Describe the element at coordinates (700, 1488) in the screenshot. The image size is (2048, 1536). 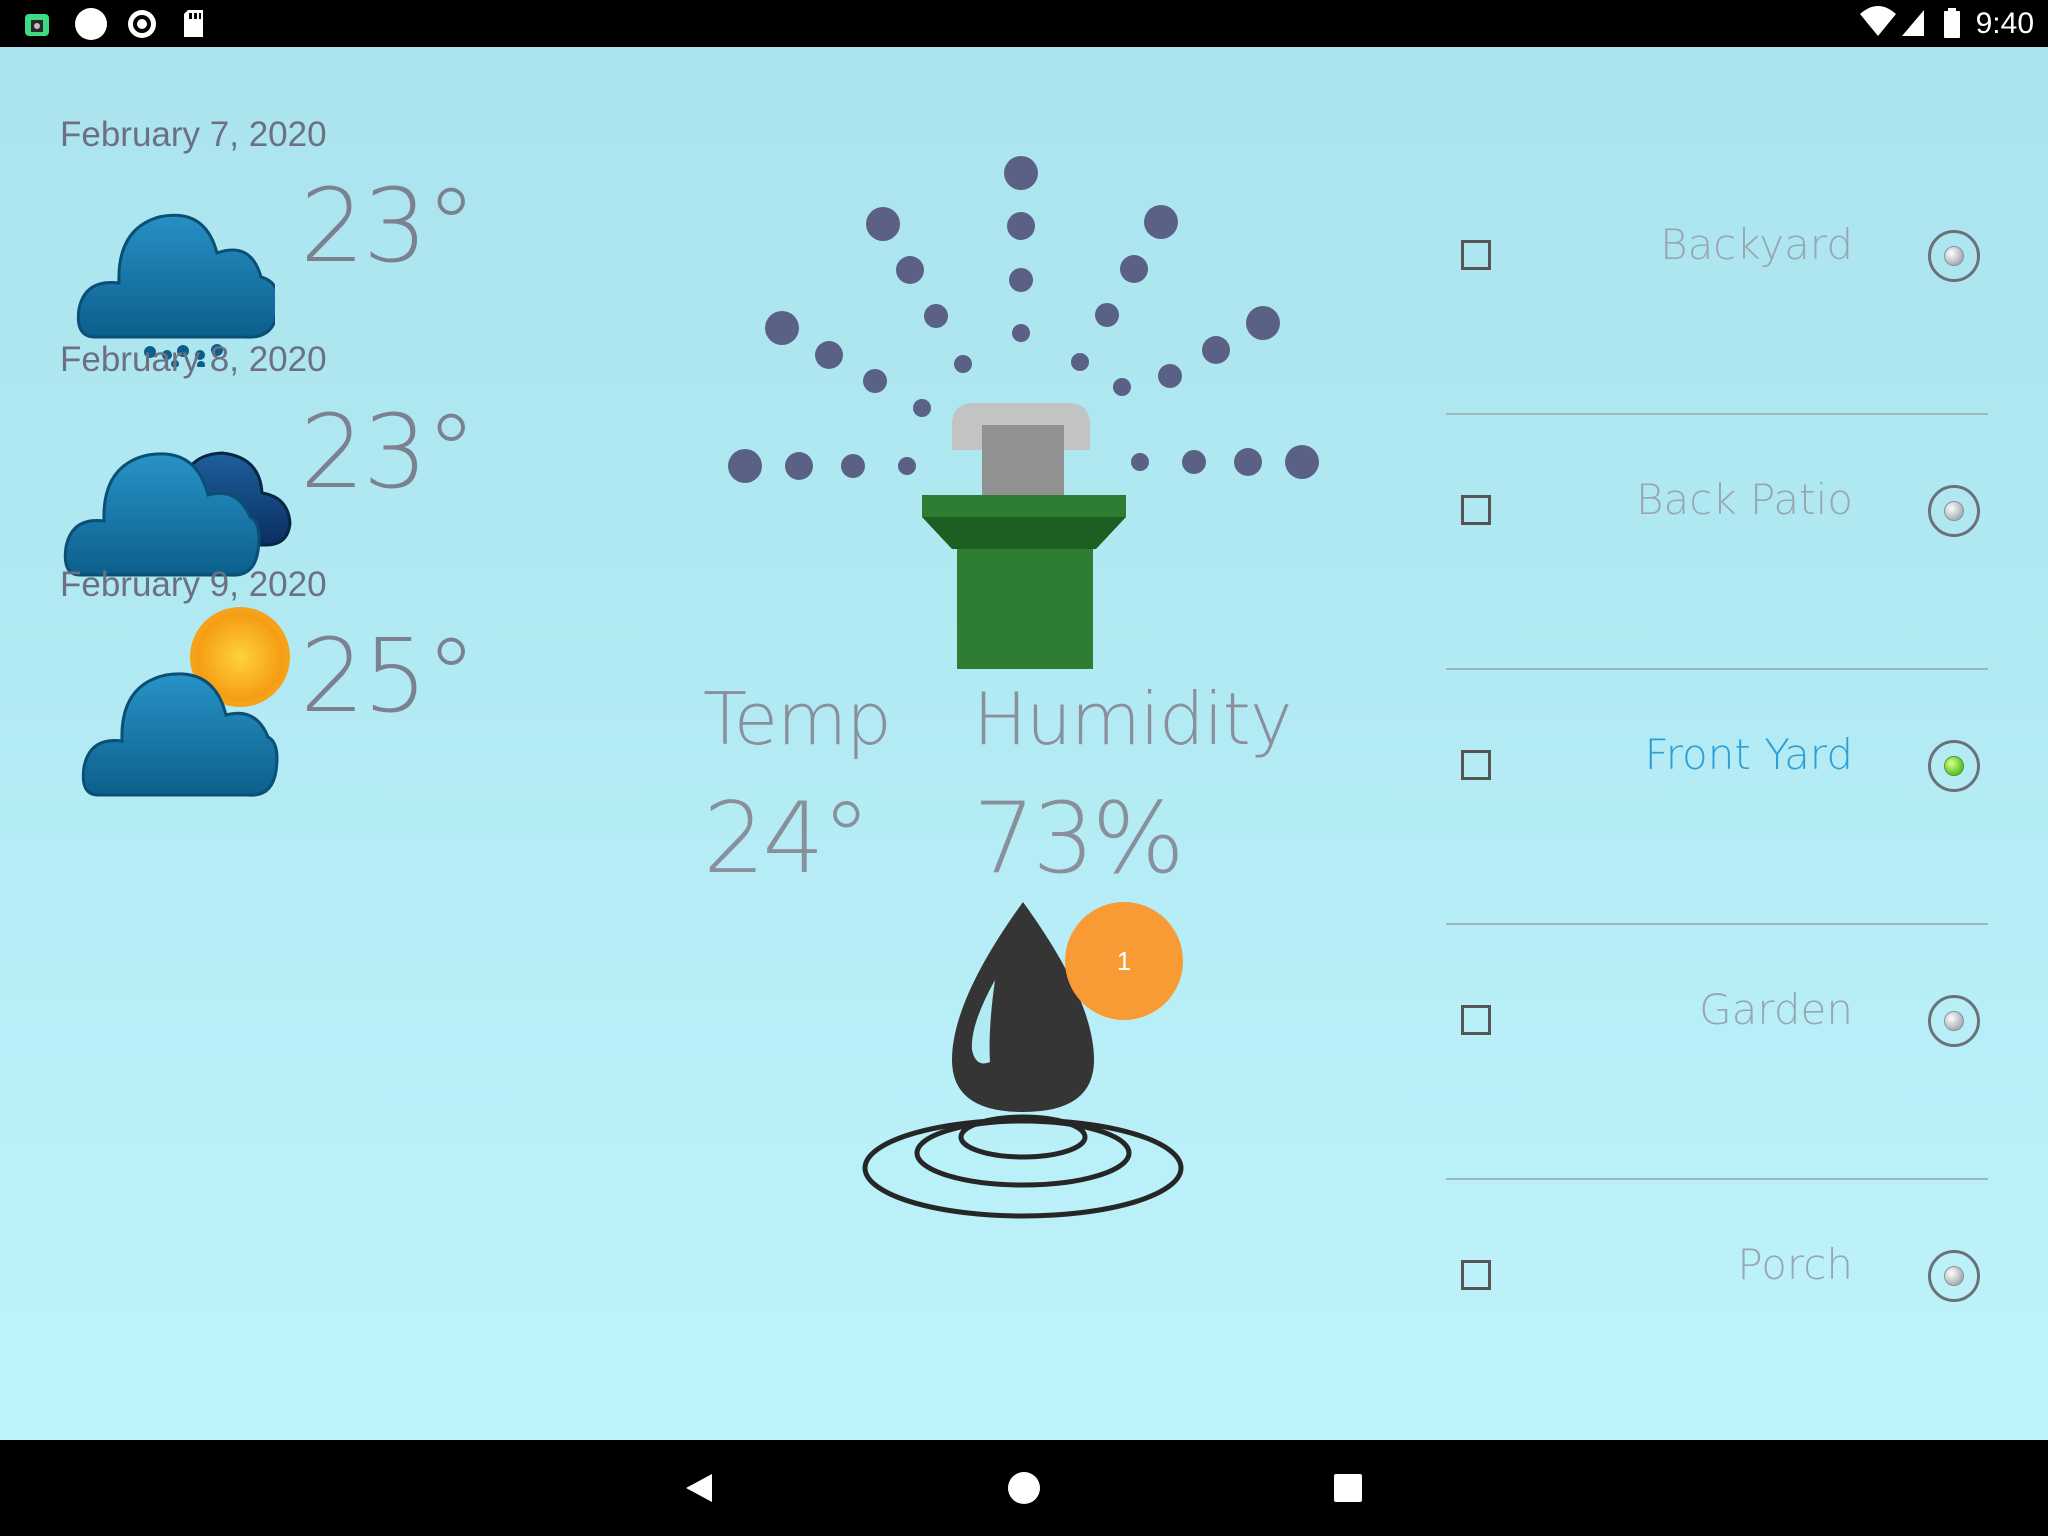
I see `back-icon` at that location.